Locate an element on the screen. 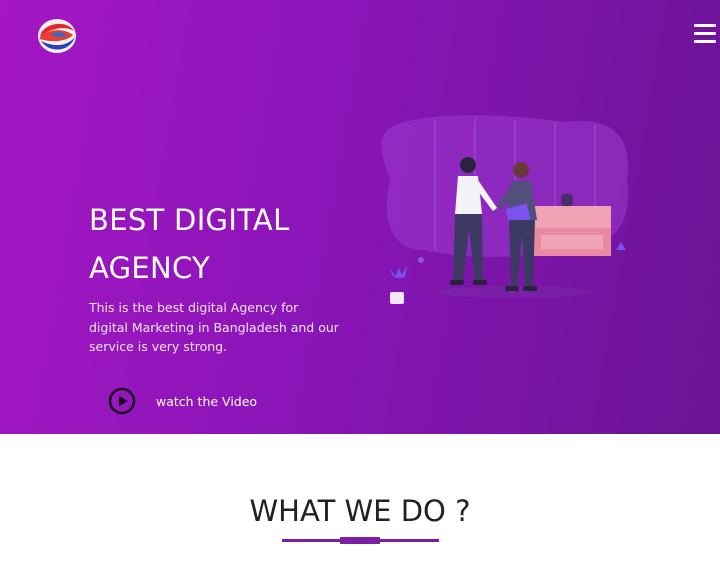 This screenshot has width=720, height=566. brand-logo-icon is located at coordinates (57, 36).